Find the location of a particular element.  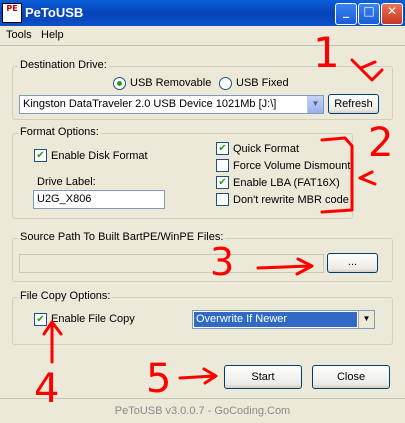

drive-label-input: U2G_X806 is located at coordinates (99, 199).